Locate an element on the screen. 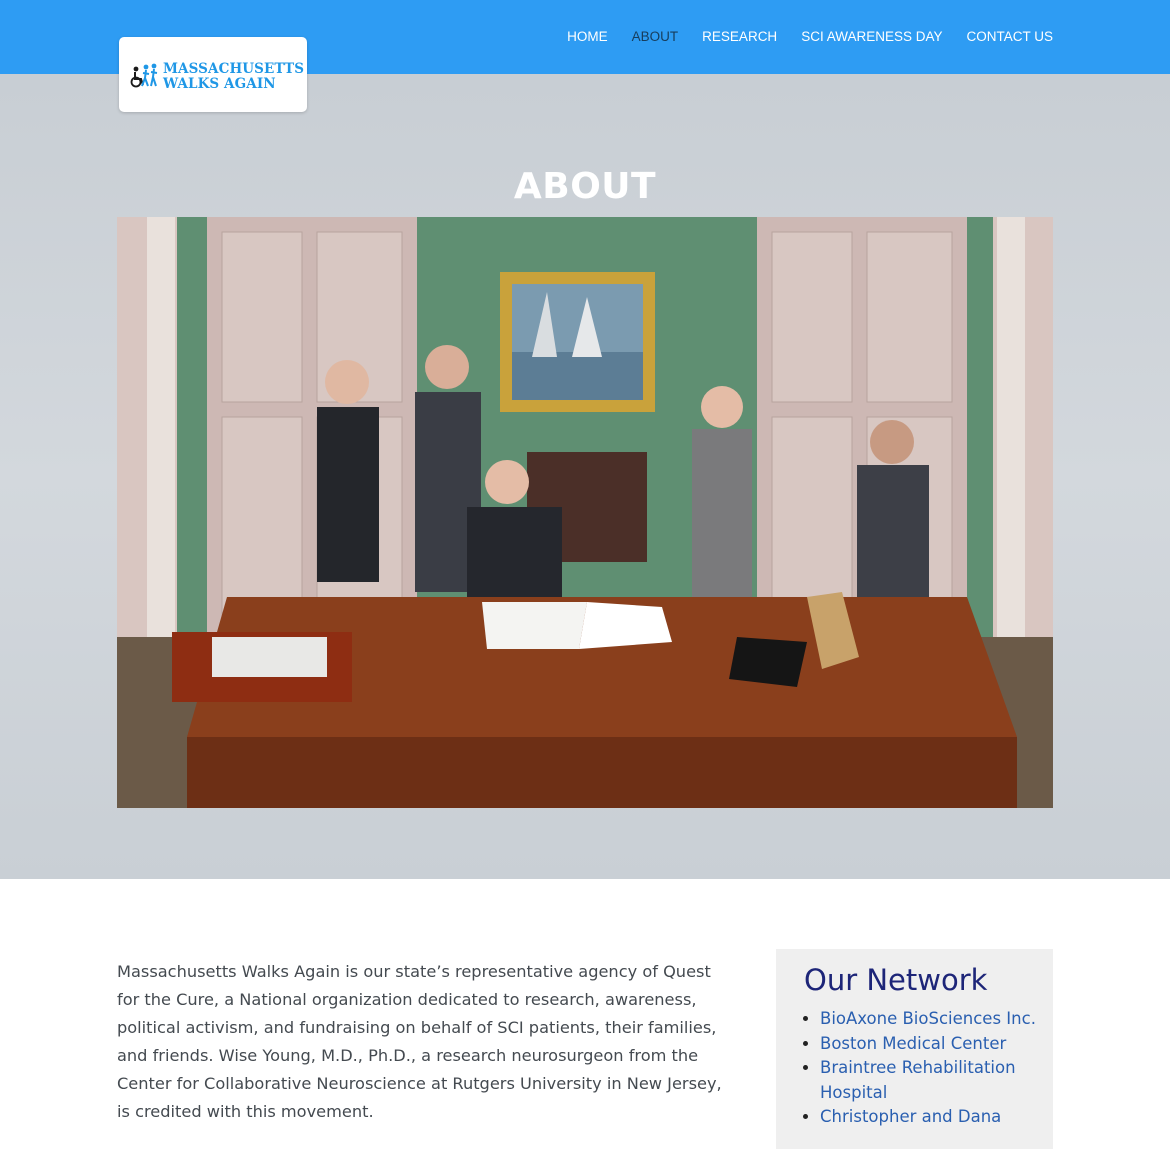 The width and height of the screenshot is (1170, 1149). list-item: Braintree Rehabilitation Hospital is located at coordinates (937, 1080).